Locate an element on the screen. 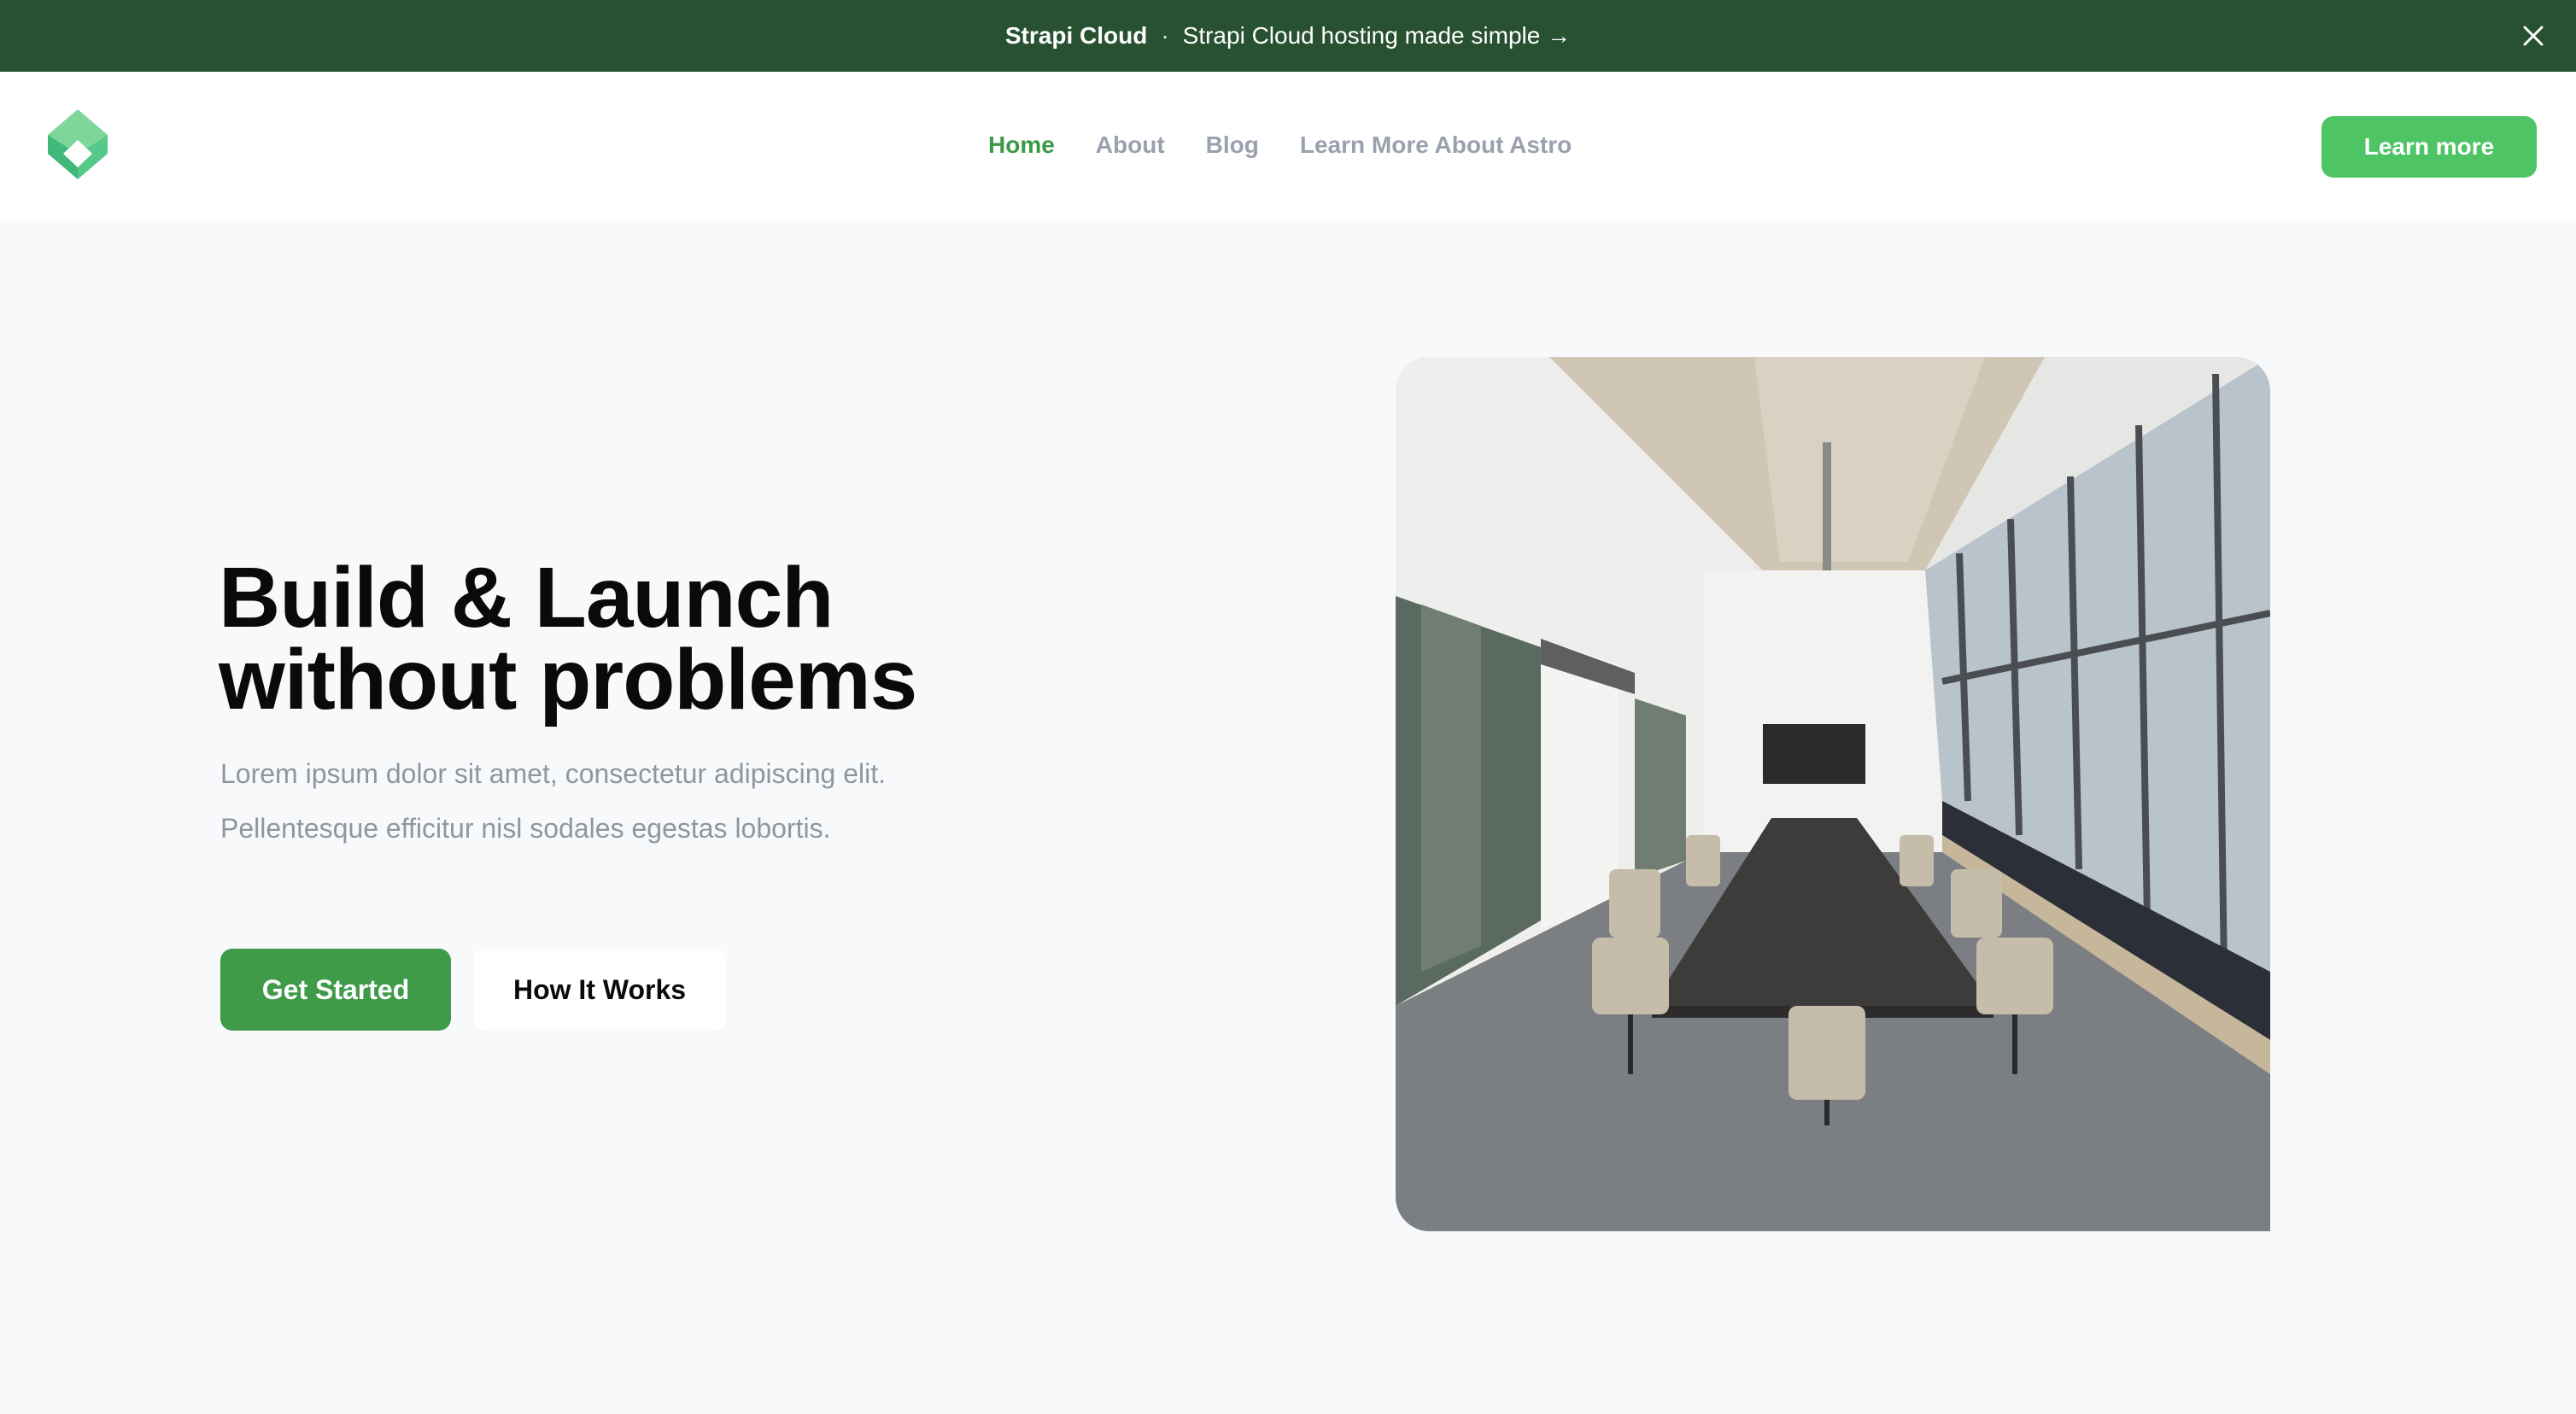  main-nav: Home About Blog Learn More About Astro is located at coordinates (1280, 145).